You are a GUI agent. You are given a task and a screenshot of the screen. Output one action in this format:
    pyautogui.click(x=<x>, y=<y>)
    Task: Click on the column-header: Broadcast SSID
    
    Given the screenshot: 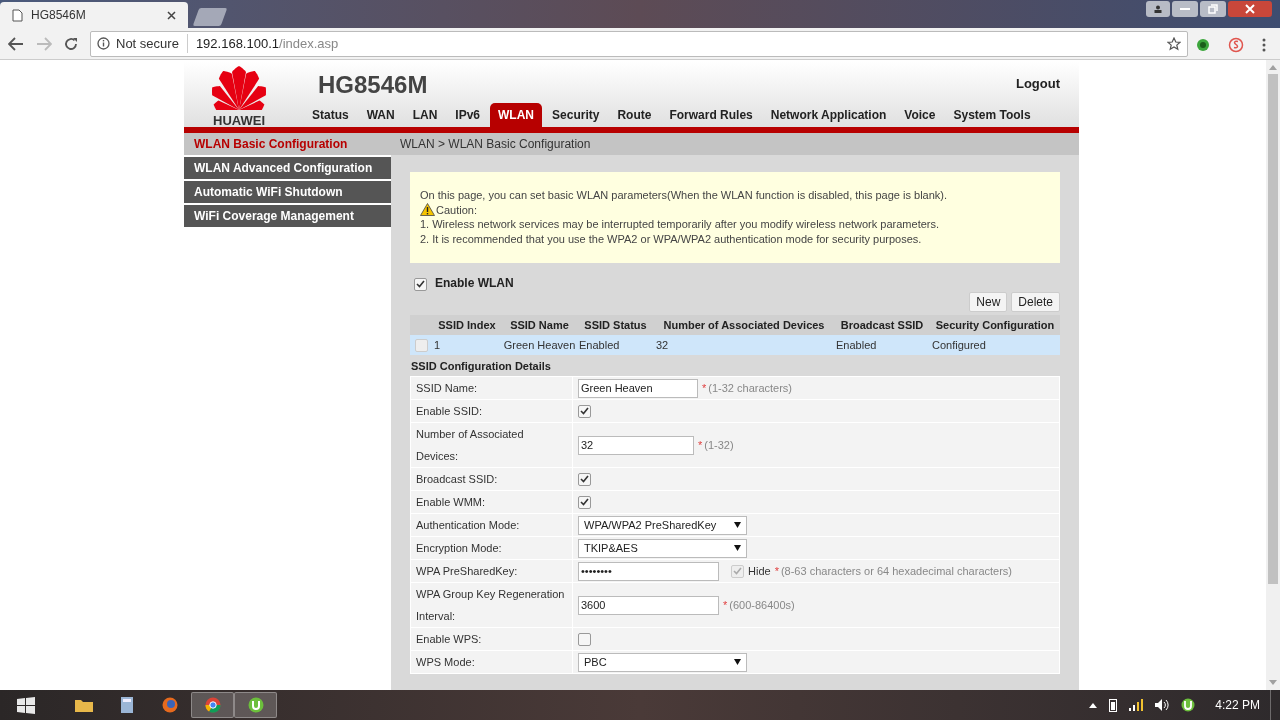 What is the action you would take?
    pyautogui.click(x=882, y=325)
    